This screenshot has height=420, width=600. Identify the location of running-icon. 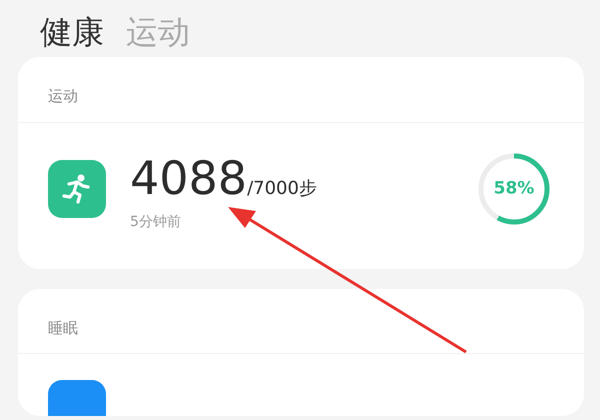
(77, 189).